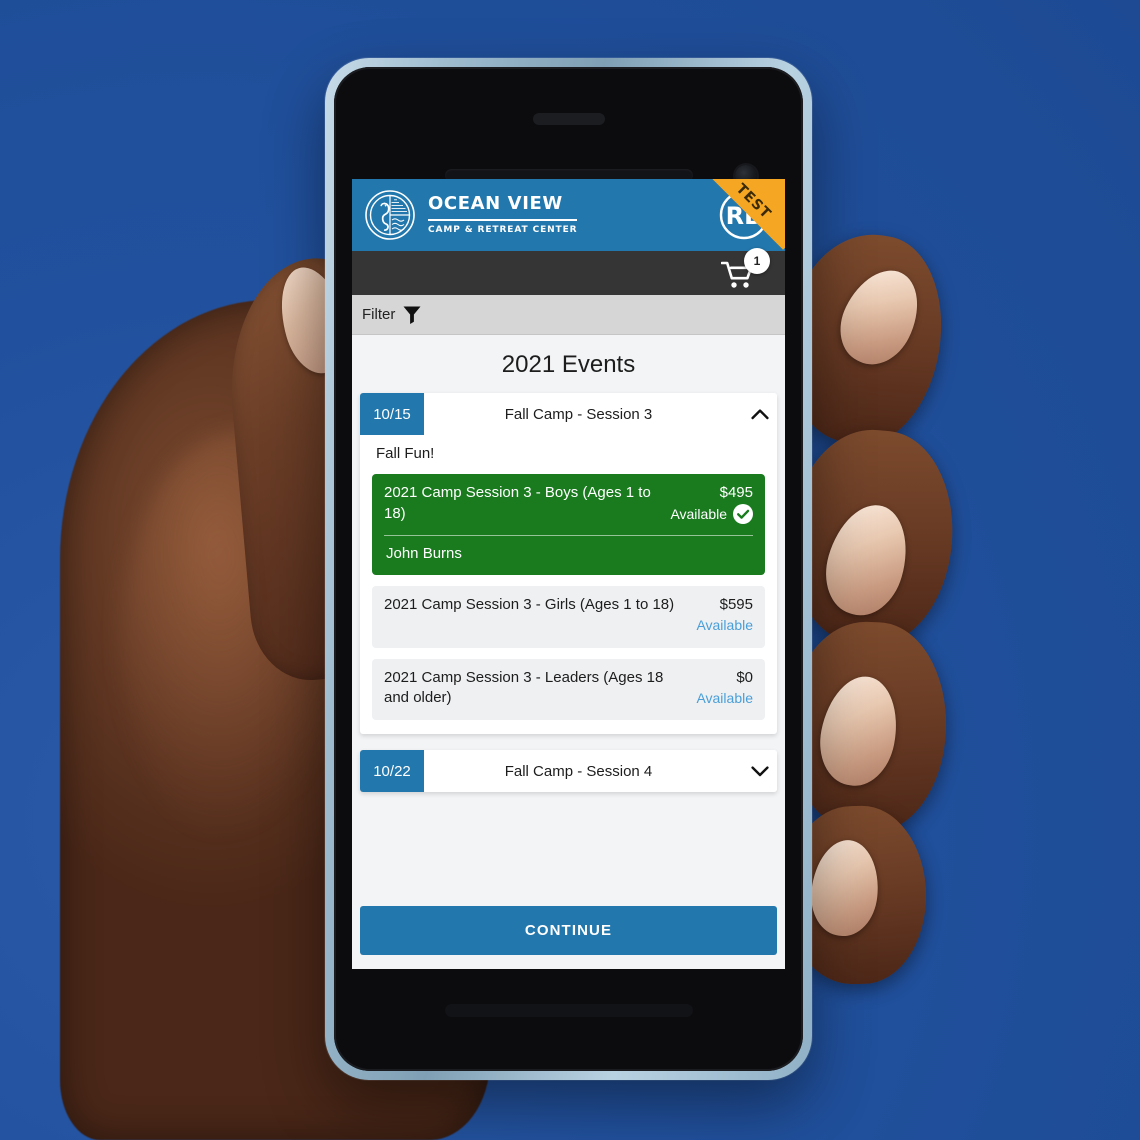 This screenshot has height=1140, width=1140. I want to click on option-meta: $495 Available, so click(711, 504).